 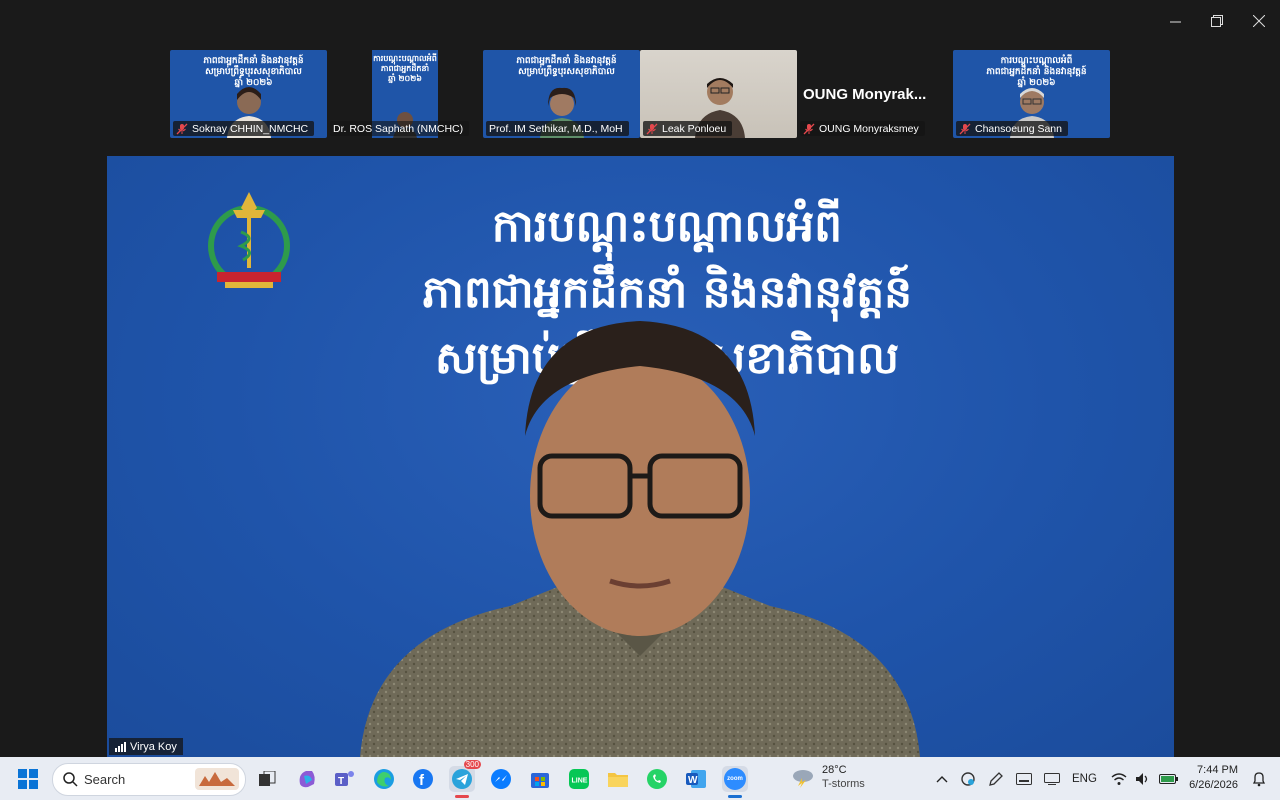 I want to click on signal-strength-icon, so click(x=120, y=746).